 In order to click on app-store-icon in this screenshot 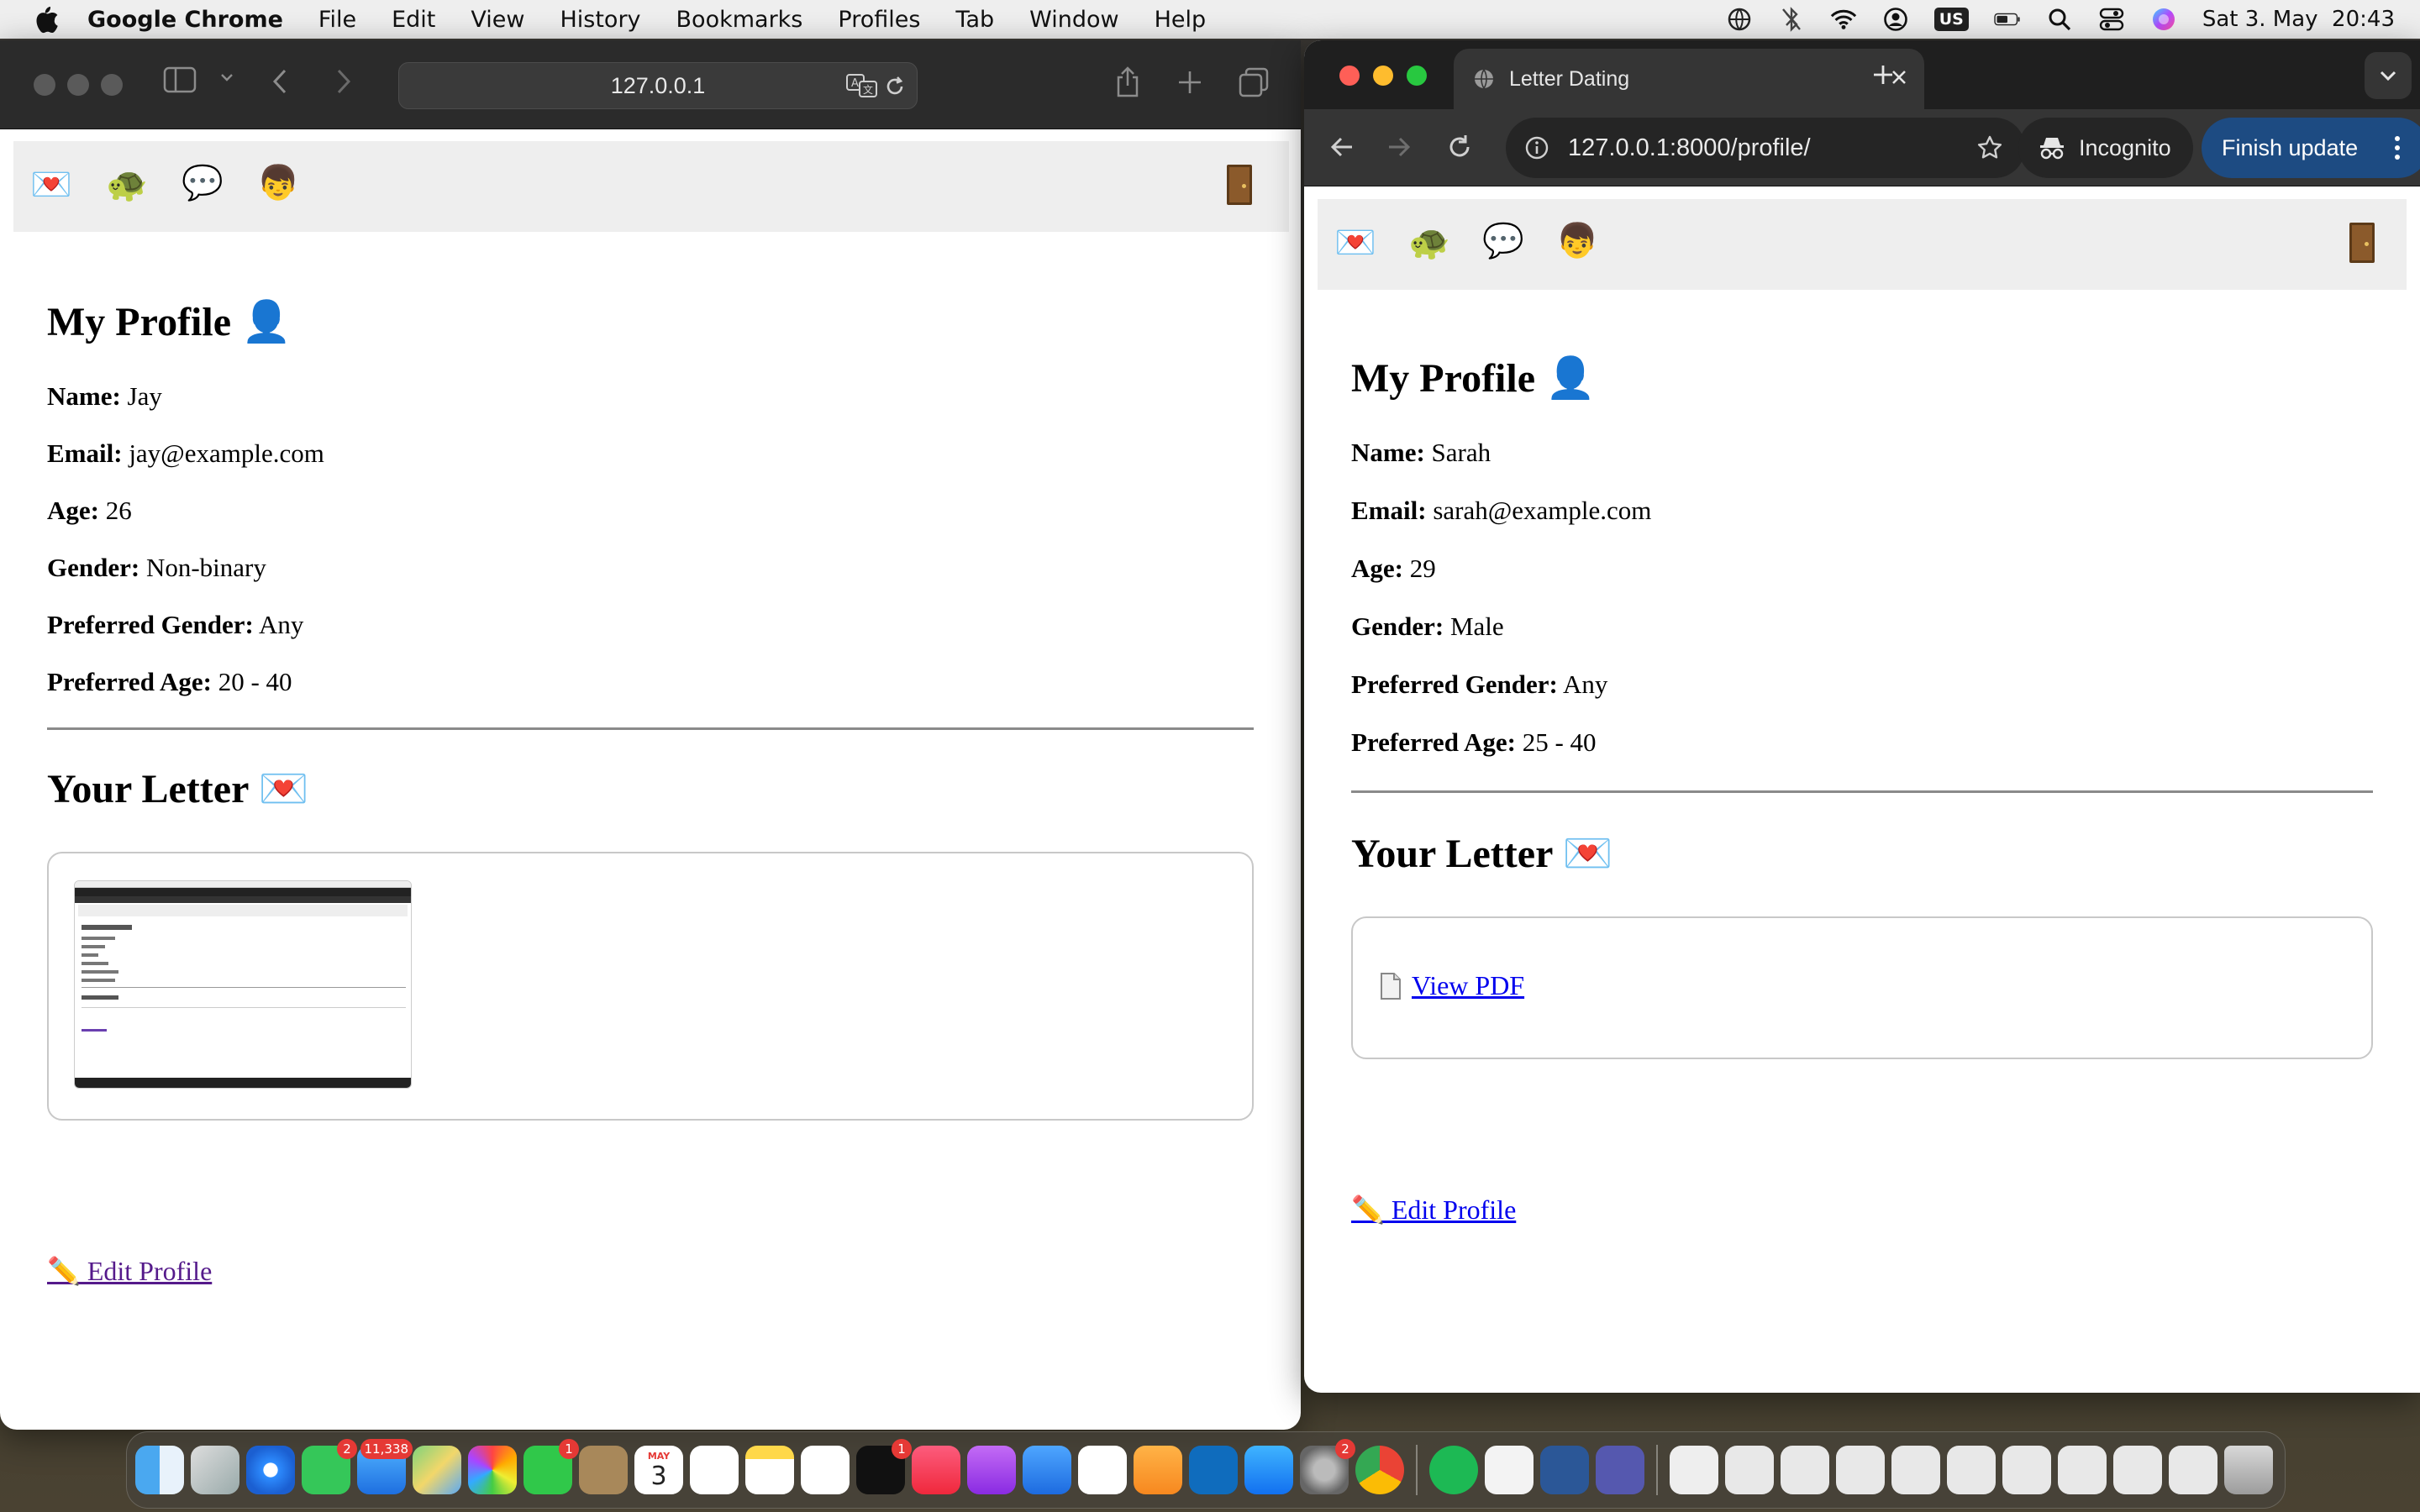, I will do `click(1268, 1470)`.